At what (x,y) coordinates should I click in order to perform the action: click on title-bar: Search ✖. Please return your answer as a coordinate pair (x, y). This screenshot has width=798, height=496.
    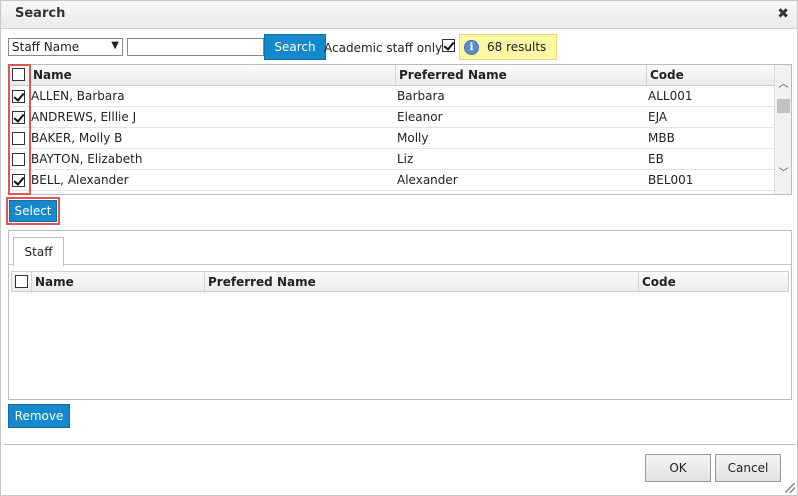
    Looking at the image, I should click on (399, 15).